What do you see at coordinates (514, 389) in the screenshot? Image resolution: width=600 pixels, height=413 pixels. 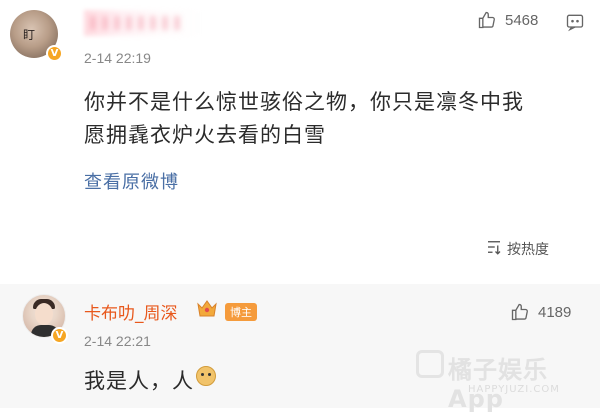 I see `watermark-url: HAPPYJUZI.COM` at bounding box center [514, 389].